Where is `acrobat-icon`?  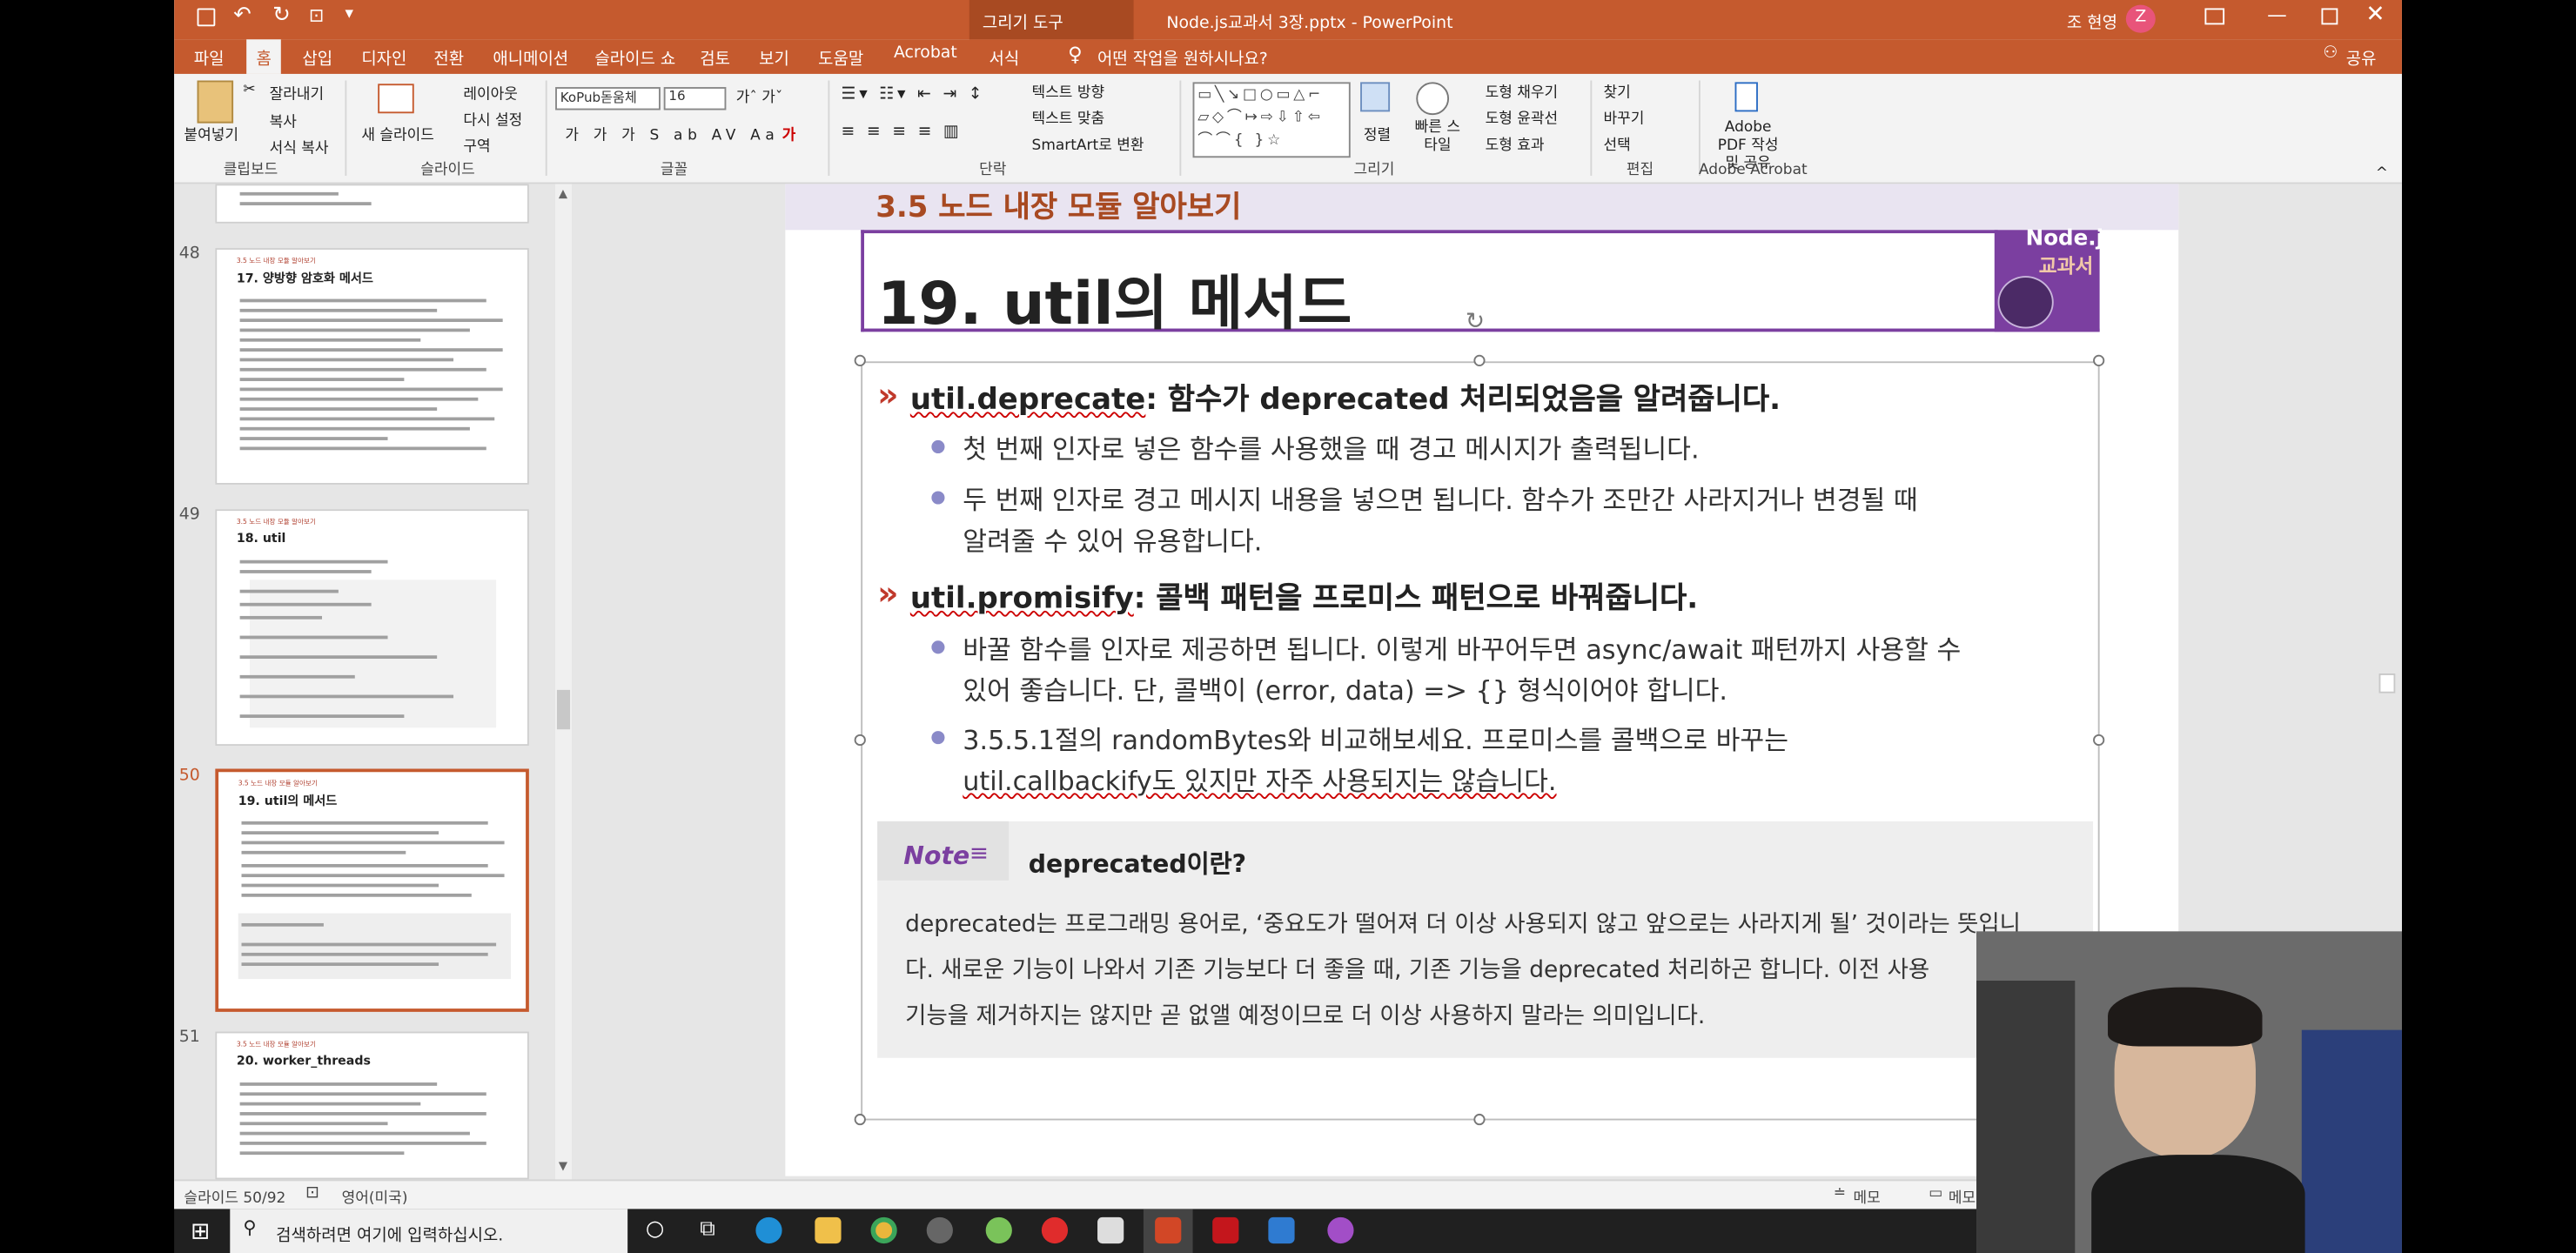 acrobat-icon is located at coordinates (1225, 1230).